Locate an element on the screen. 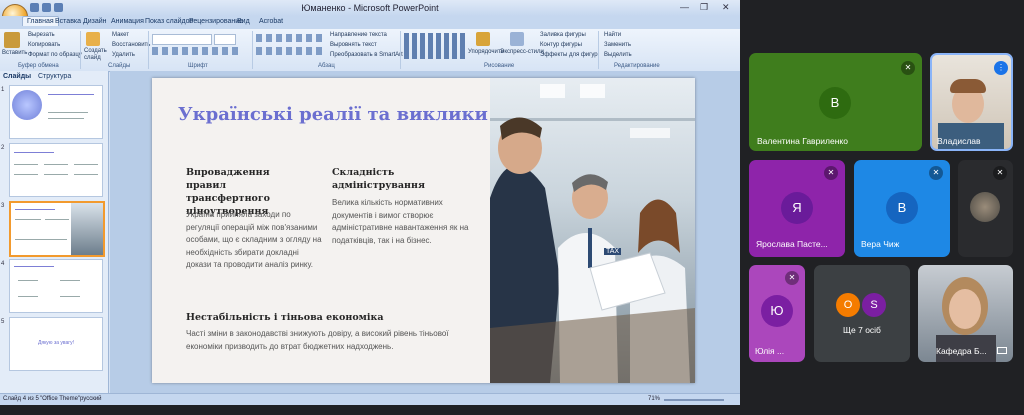  replace-button: Заменить is located at coordinates (617, 45).